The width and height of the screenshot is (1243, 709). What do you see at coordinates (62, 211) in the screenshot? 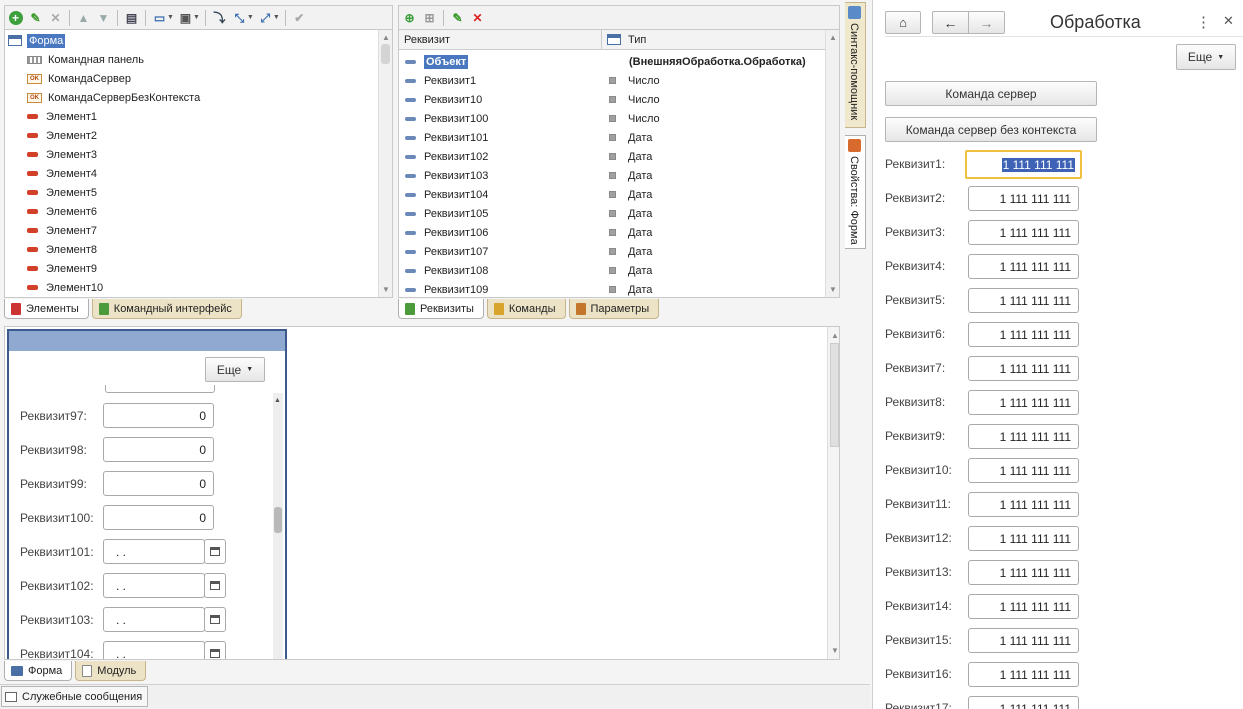
I see `tree-item: Элемент6` at bounding box center [62, 211].